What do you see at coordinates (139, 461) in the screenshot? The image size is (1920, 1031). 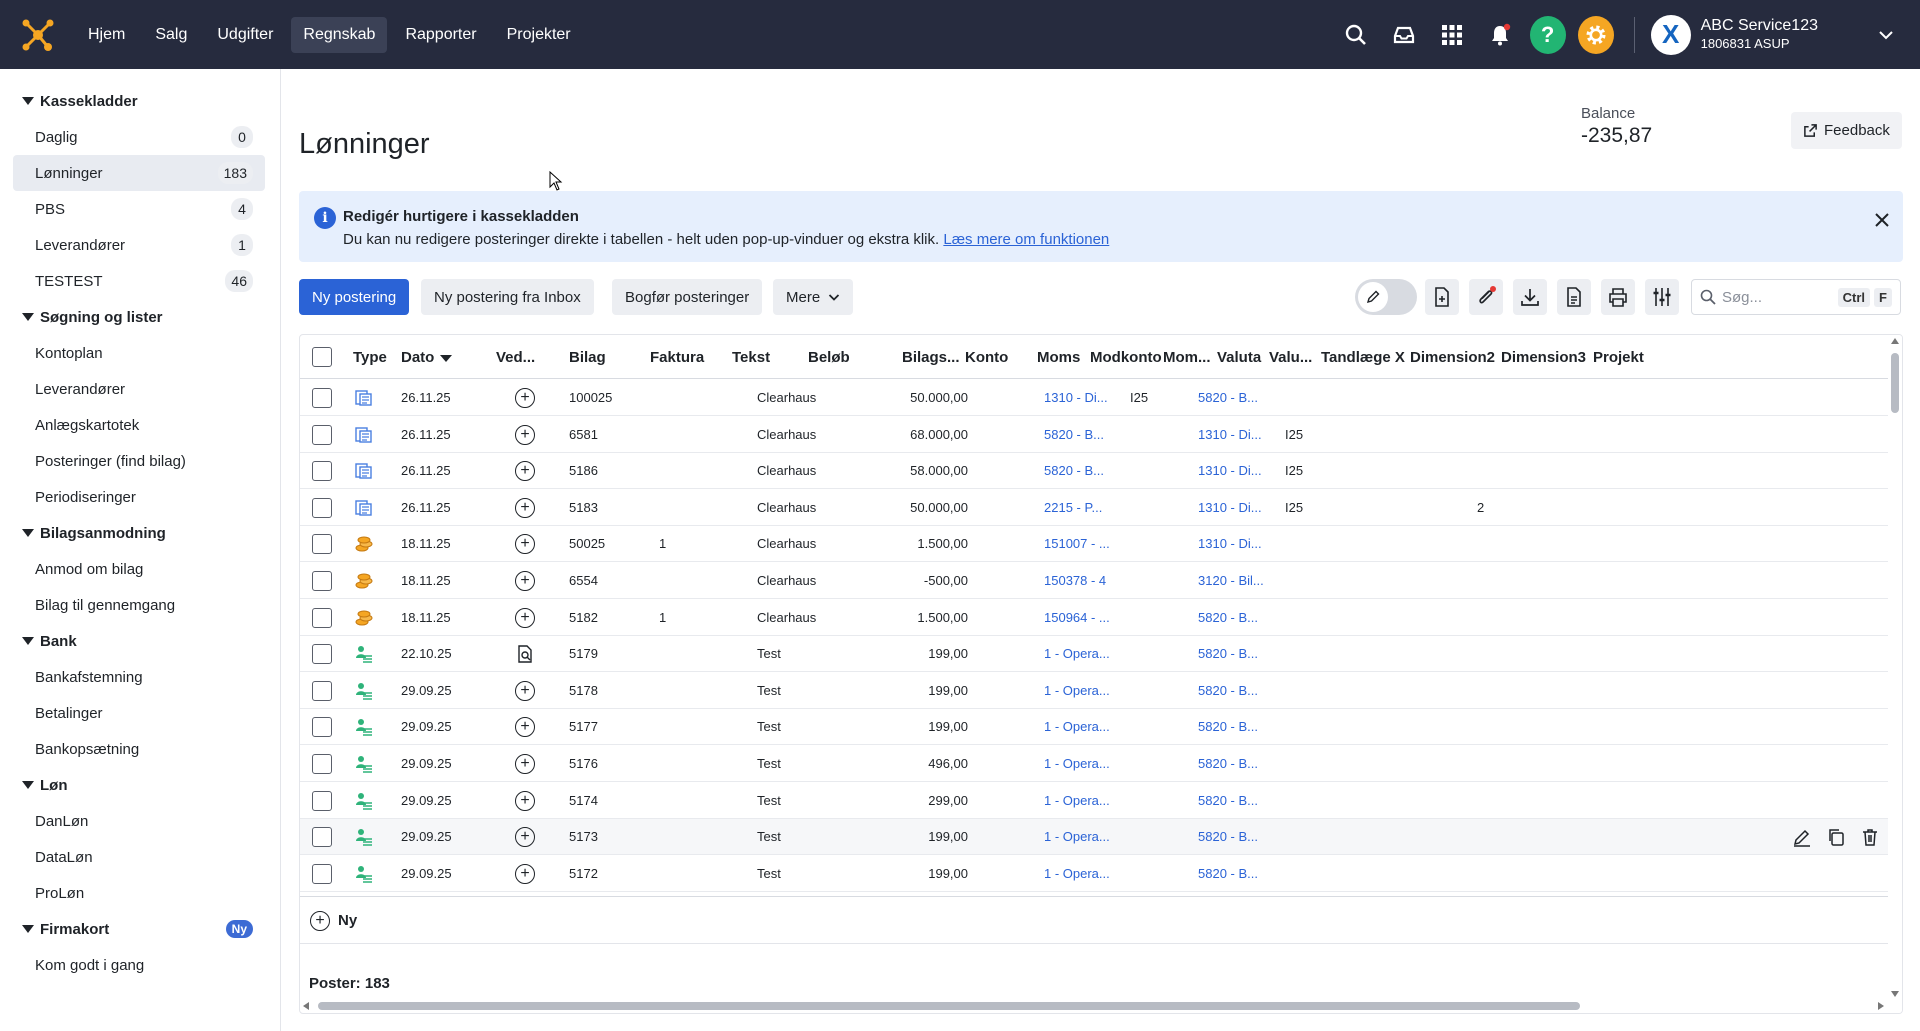 I see `sidebar-item: Posteringer (find bilag)` at bounding box center [139, 461].